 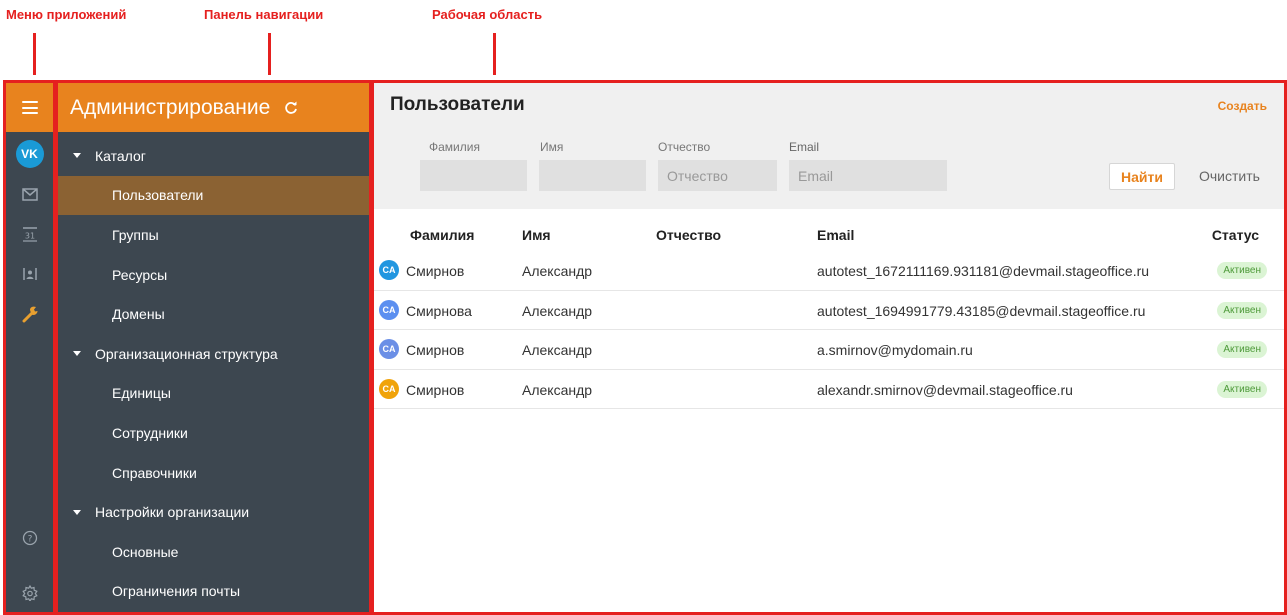 I want to click on filter-label: Email, so click(x=804, y=147).